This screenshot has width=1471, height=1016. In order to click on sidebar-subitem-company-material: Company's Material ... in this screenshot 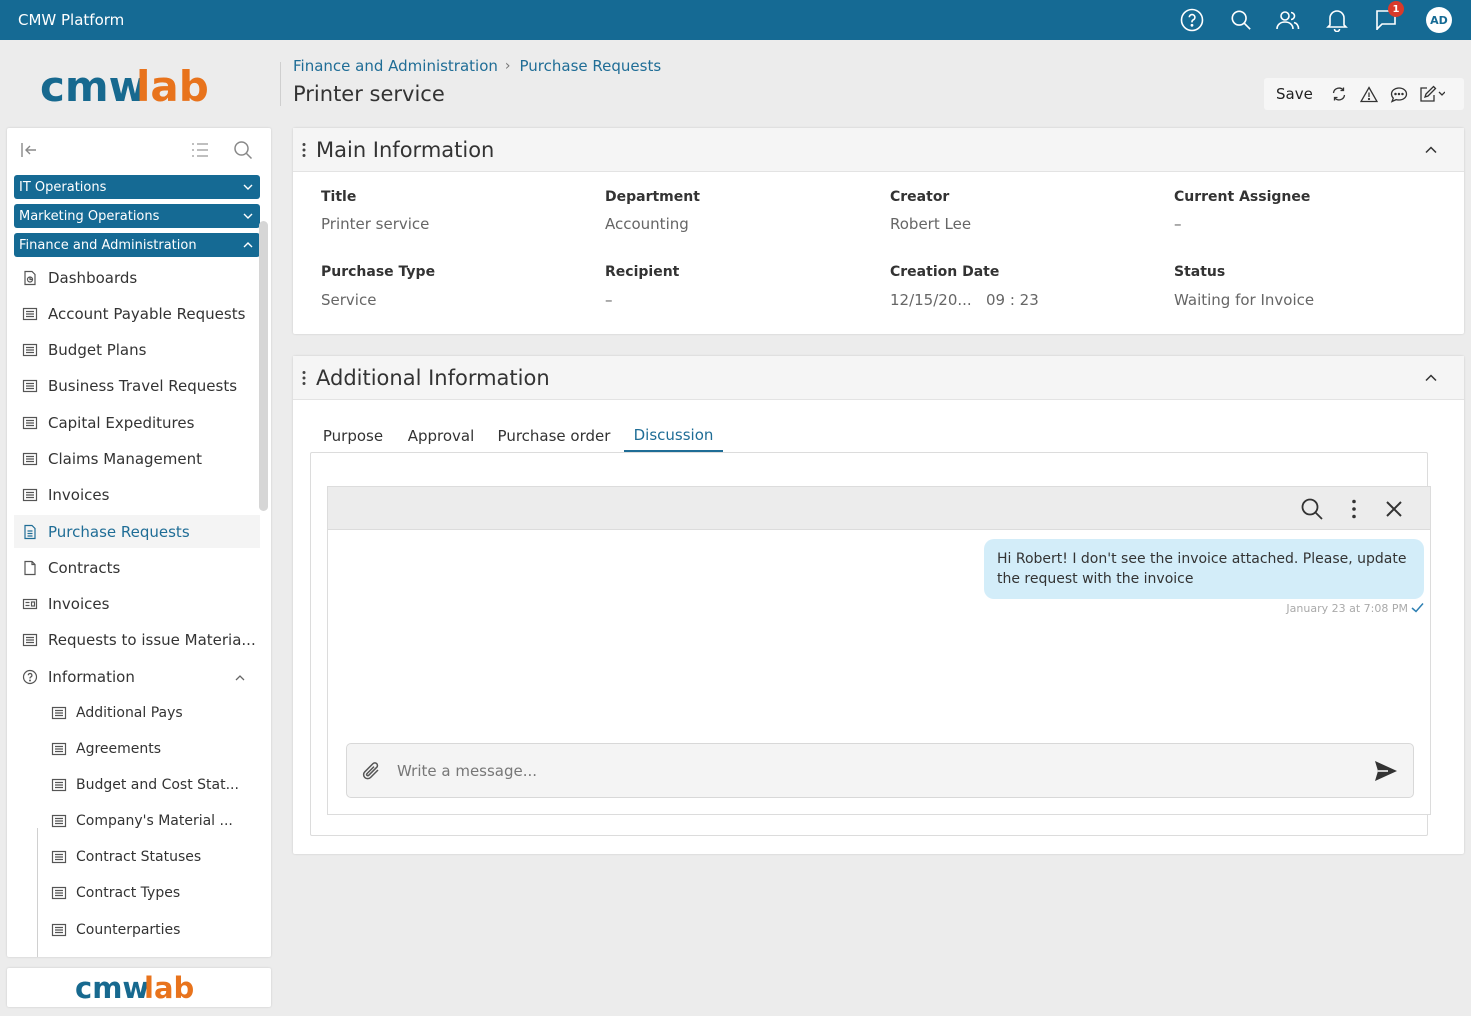, I will do `click(147, 820)`.